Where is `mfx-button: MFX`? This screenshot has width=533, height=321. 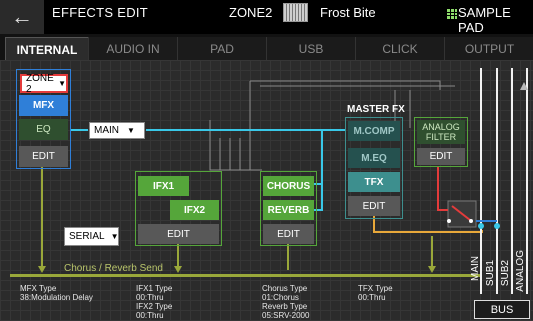 mfx-button: MFX is located at coordinates (43, 105).